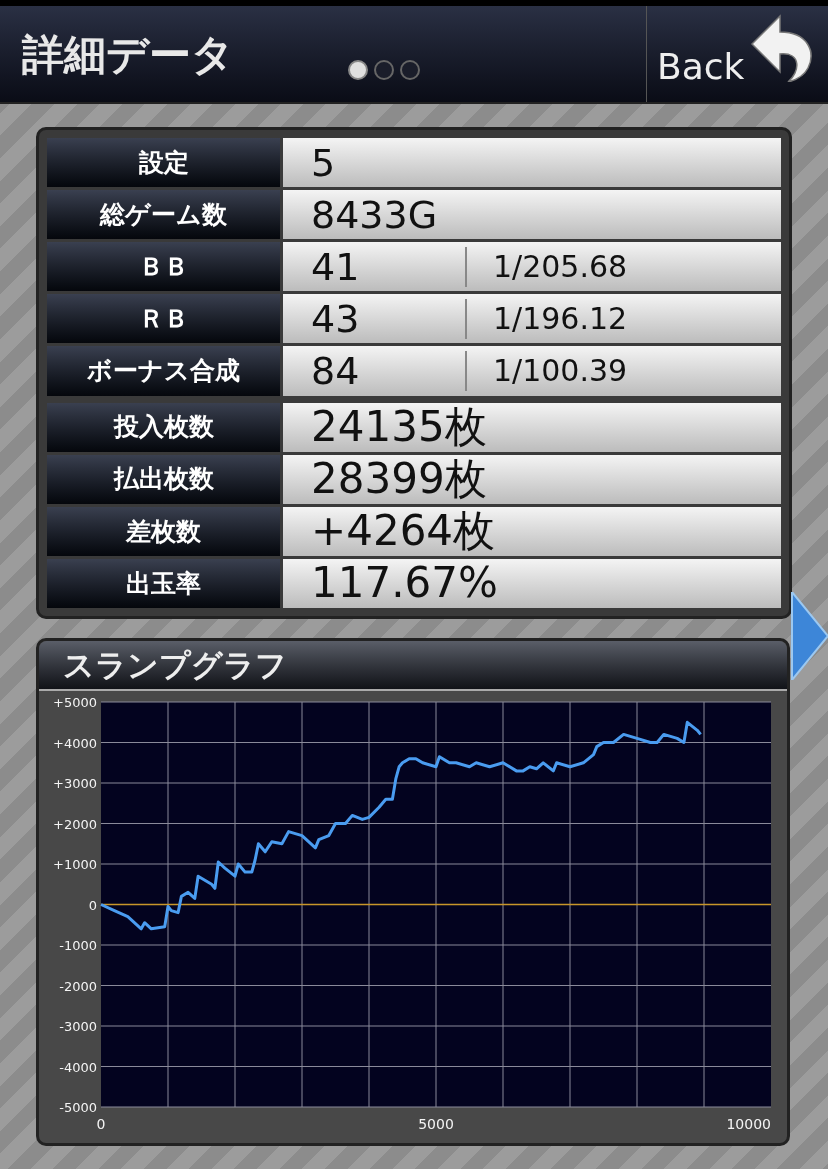  What do you see at coordinates (163, 215) in the screenshot?
I see `row-label: 総ゲーム数` at bounding box center [163, 215].